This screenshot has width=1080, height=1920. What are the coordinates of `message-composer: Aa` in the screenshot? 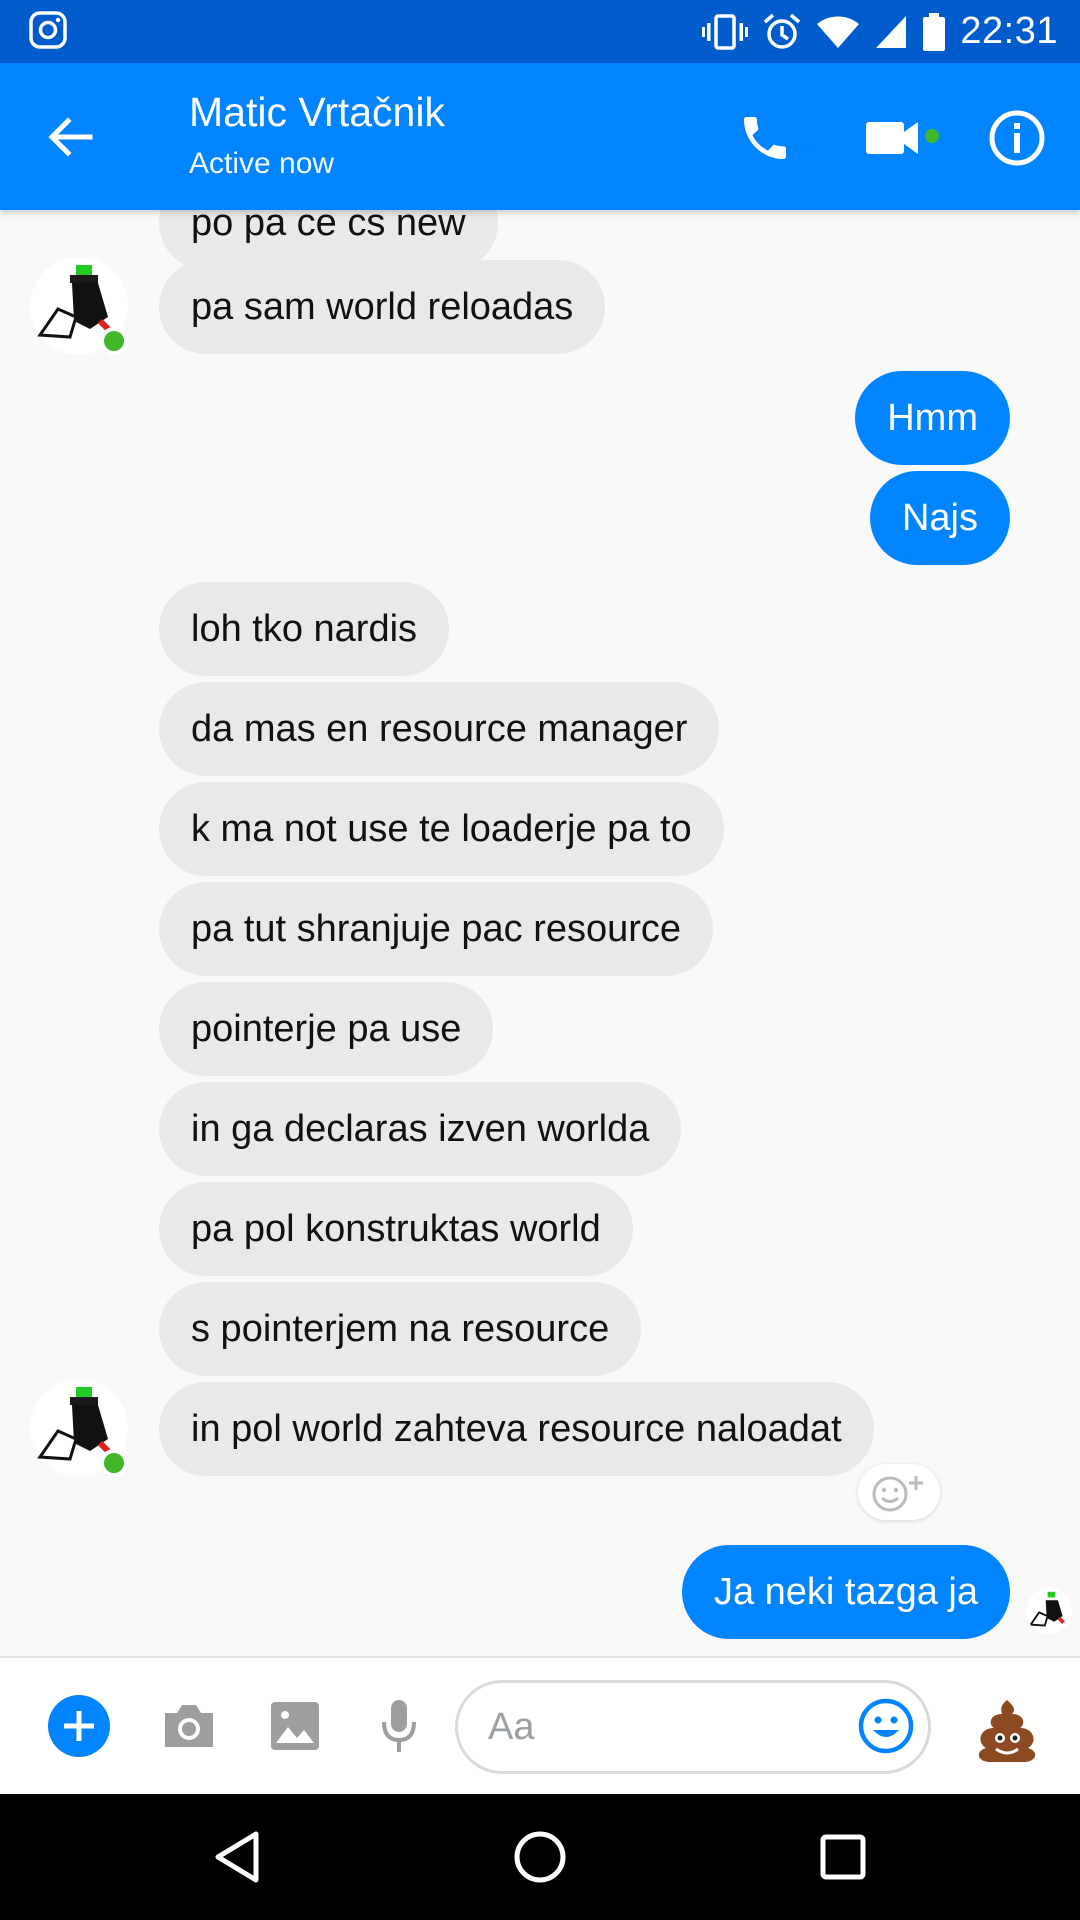 It's located at (540, 1725).